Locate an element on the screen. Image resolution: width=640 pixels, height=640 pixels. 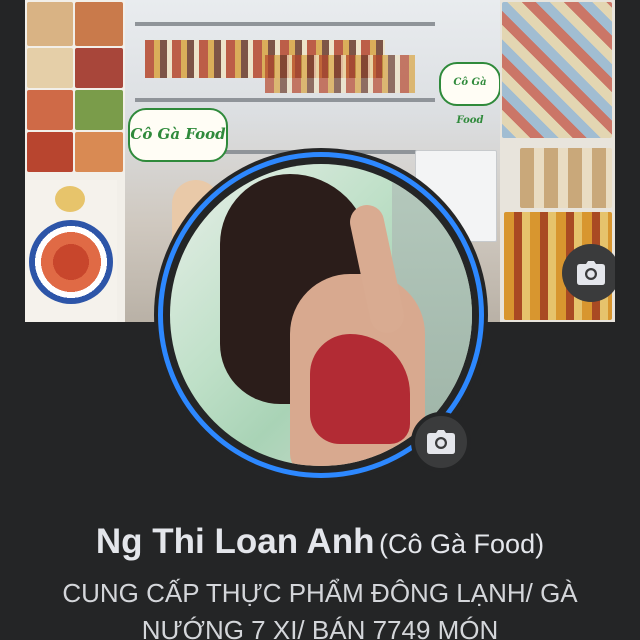
edit-cover-button is located at coordinates (588, 273).